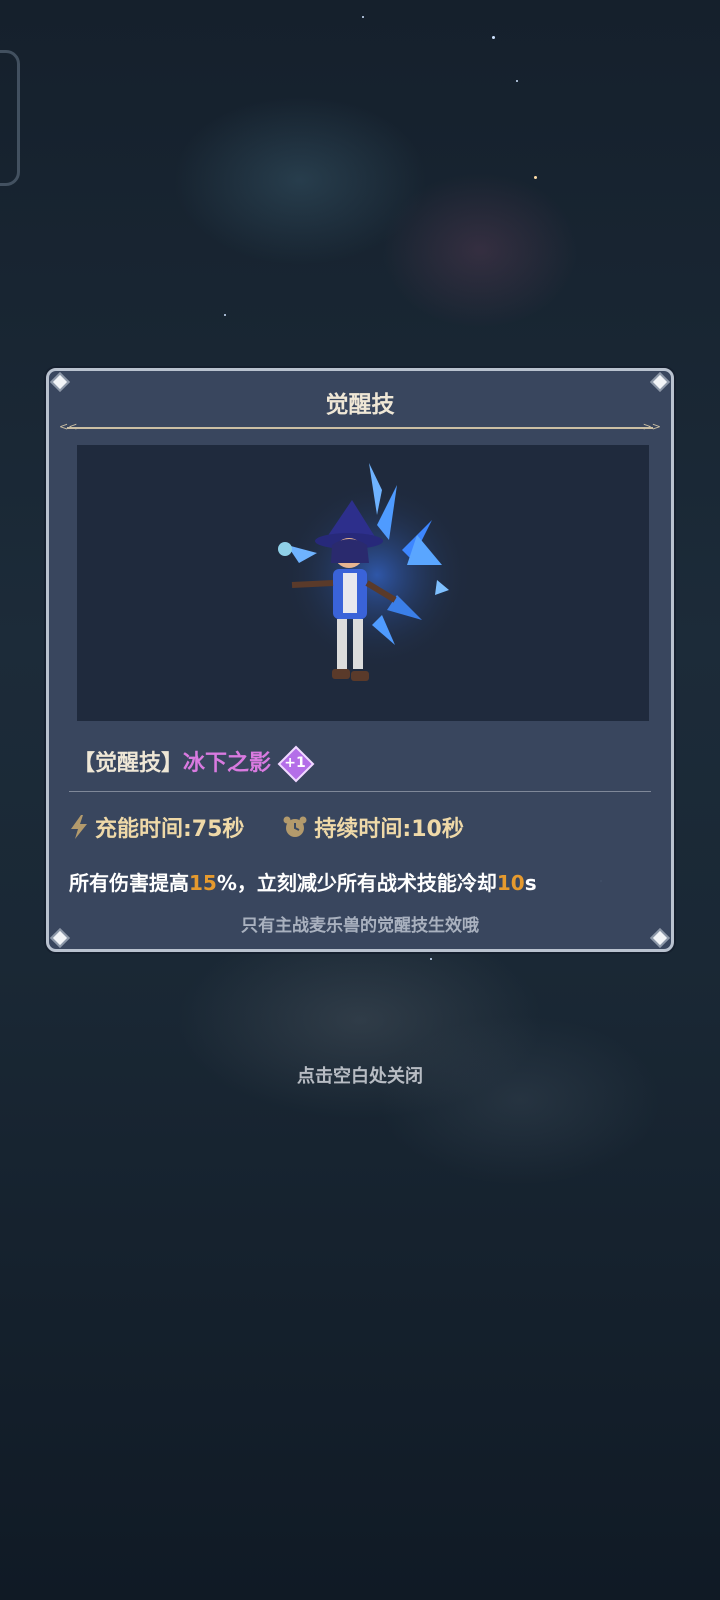 Image resolution: width=720 pixels, height=1600 pixels. I want to click on desc-text: %，立刻减少所有战术技能冷却, so click(356, 883).